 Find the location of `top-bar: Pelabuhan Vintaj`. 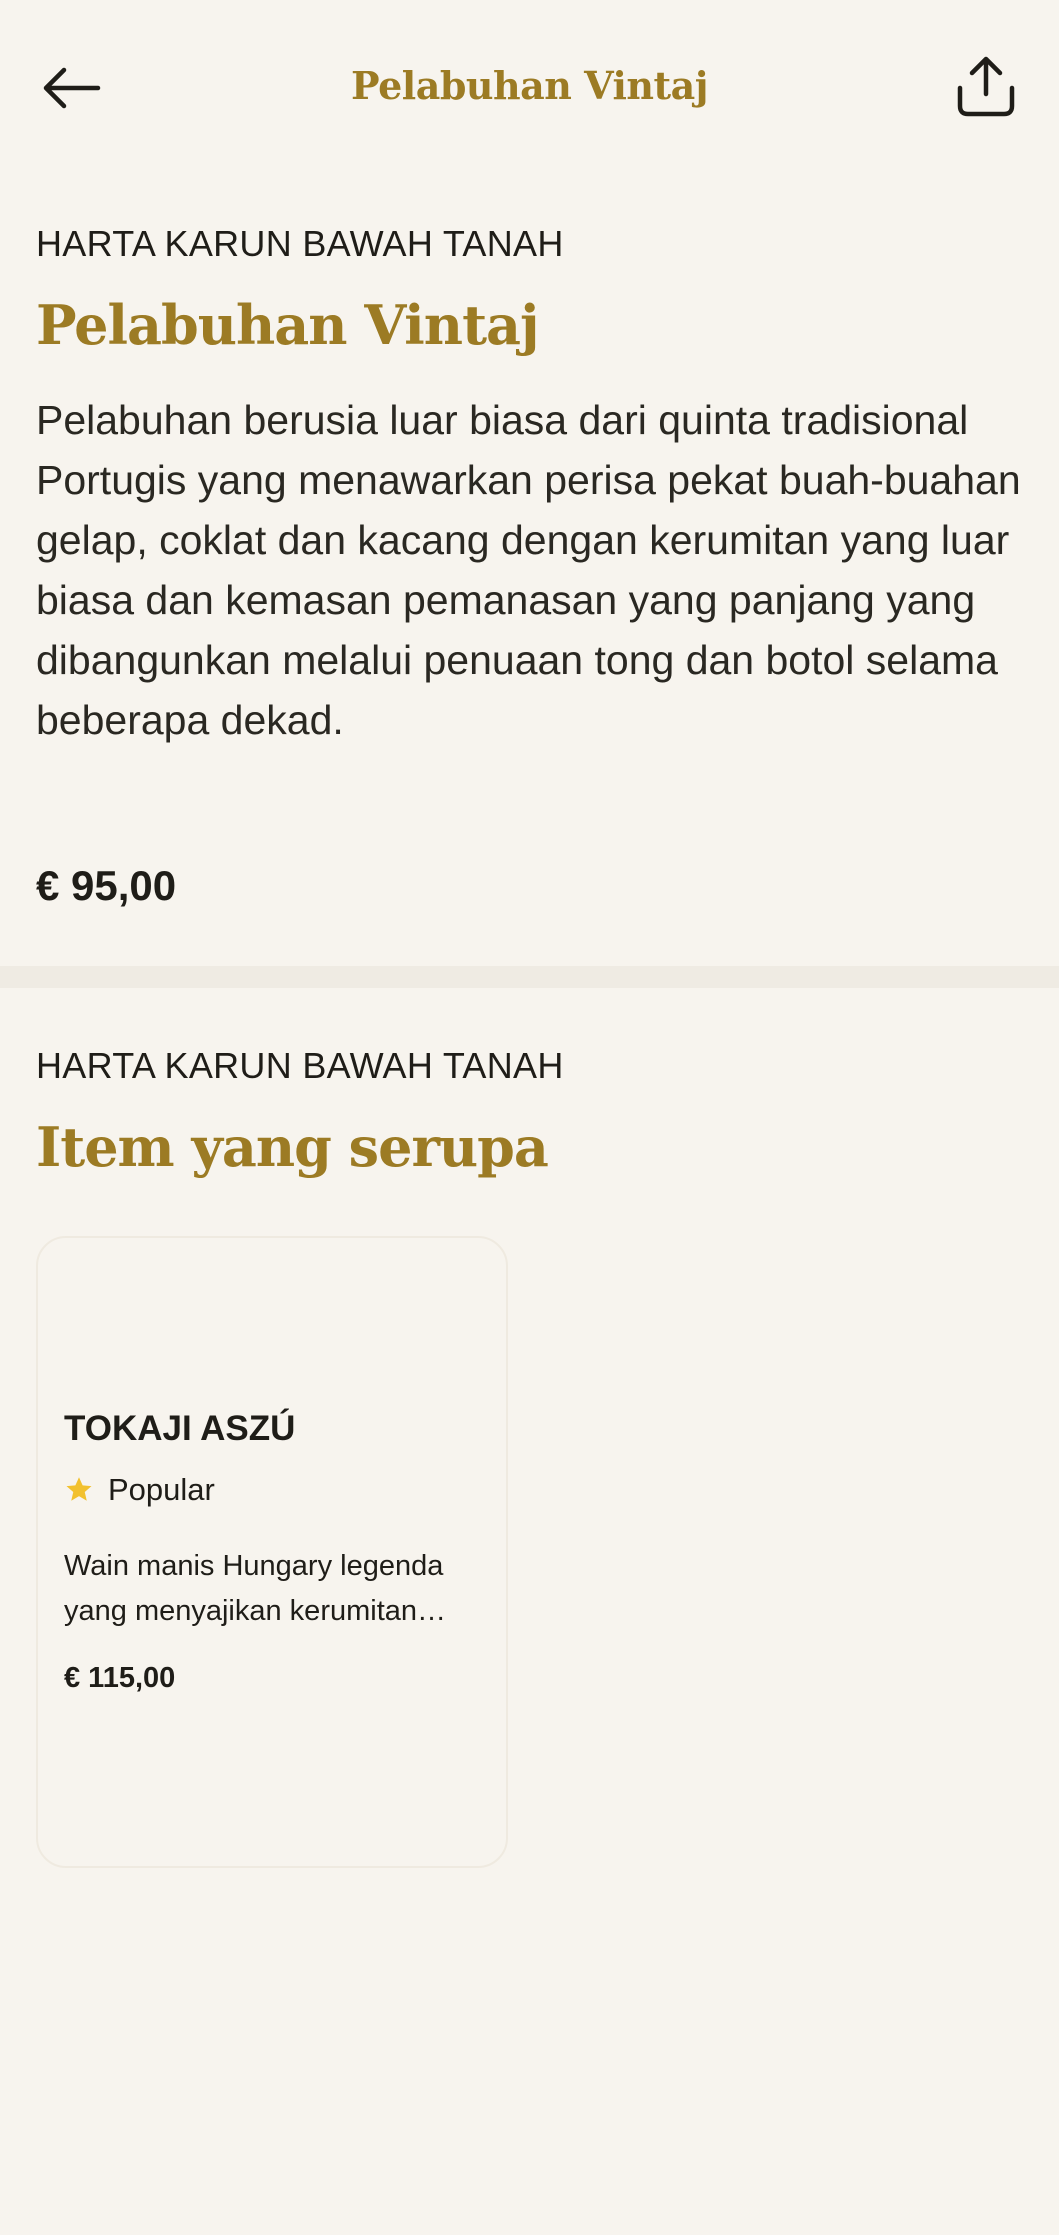

top-bar: Pelabuhan Vintaj is located at coordinates (529, 85).